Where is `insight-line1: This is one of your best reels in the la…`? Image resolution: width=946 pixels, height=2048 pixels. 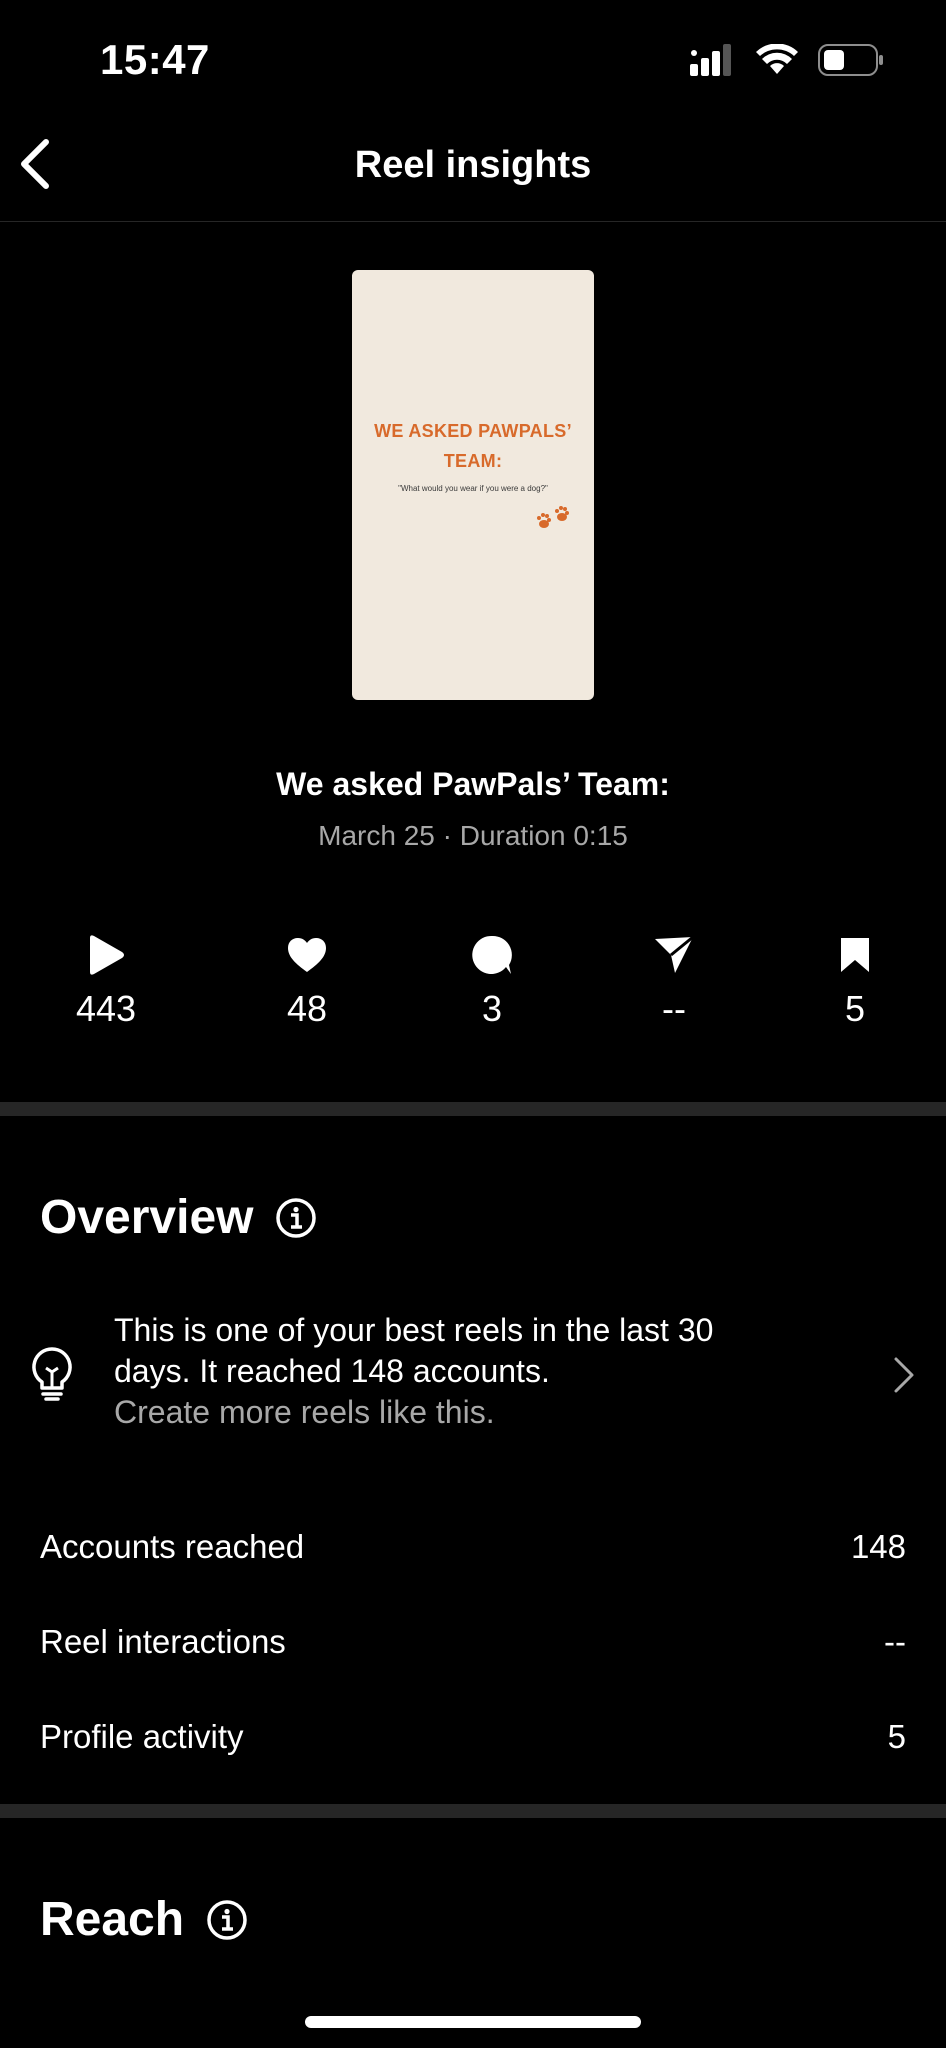
insight-line1: This is one of your best reels in the la… is located at coordinates (414, 1330).